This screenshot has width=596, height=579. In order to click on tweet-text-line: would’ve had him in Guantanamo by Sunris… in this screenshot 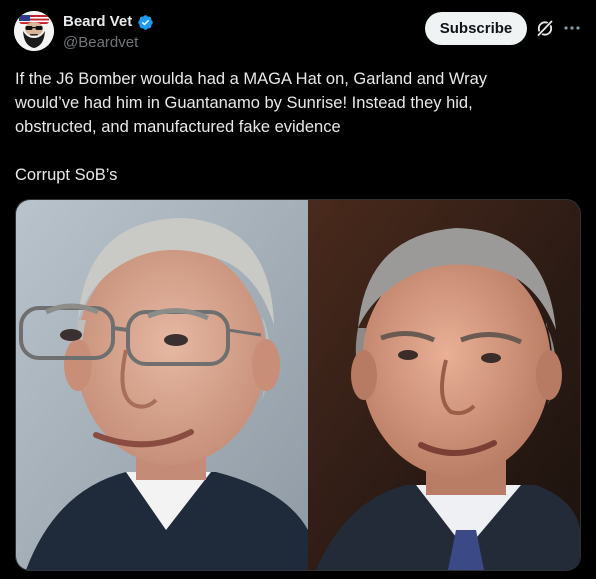, I will do `click(244, 103)`.